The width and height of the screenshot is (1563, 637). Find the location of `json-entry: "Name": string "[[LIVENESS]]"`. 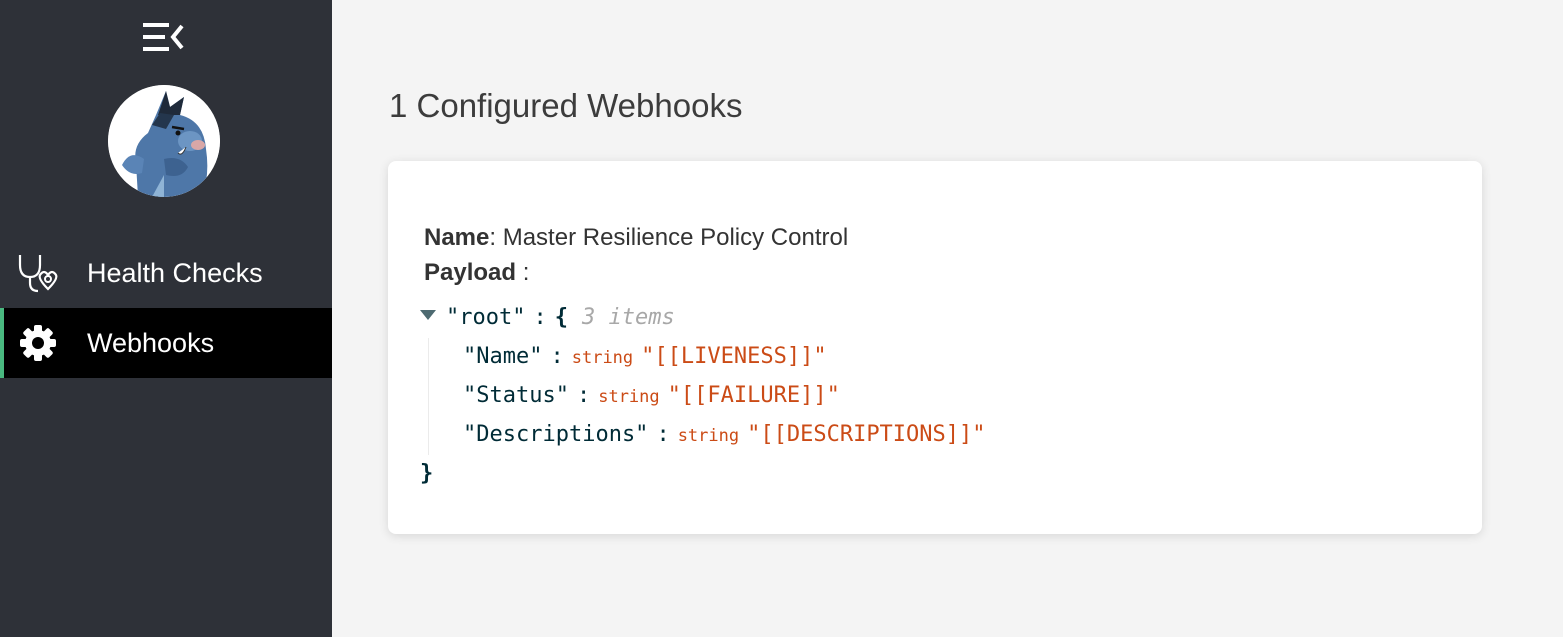

json-entry: "Name": string "[[LIVENESS]]" is located at coordinates (645, 356).